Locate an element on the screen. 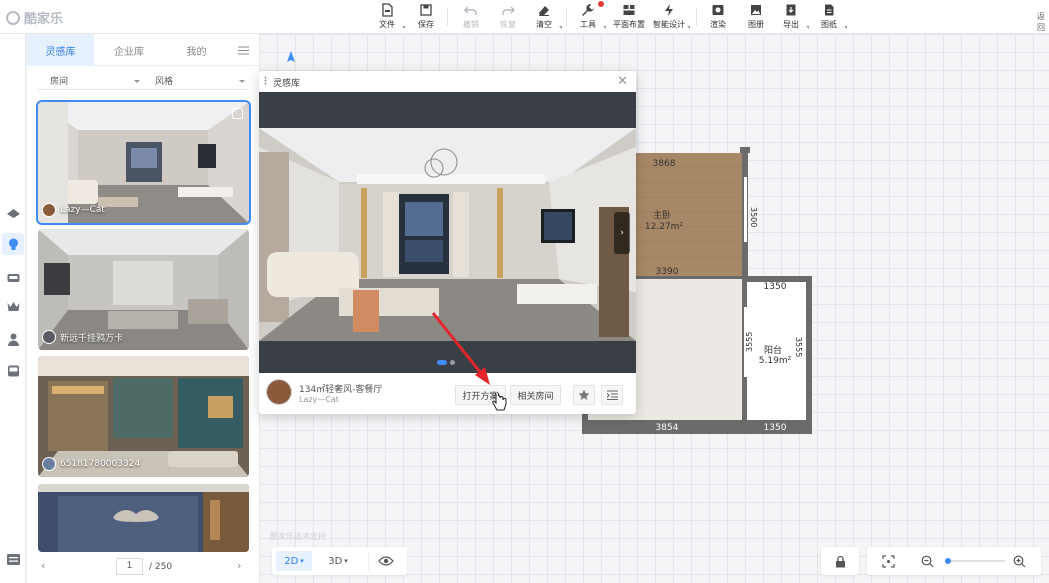  fit-view-button is located at coordinates (888, 561).